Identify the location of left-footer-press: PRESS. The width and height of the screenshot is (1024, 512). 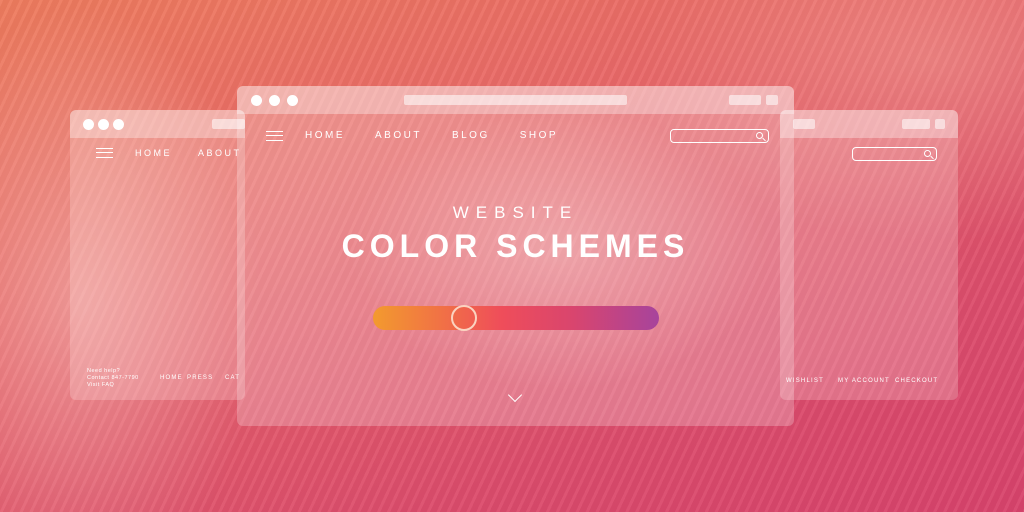
(200, 378).